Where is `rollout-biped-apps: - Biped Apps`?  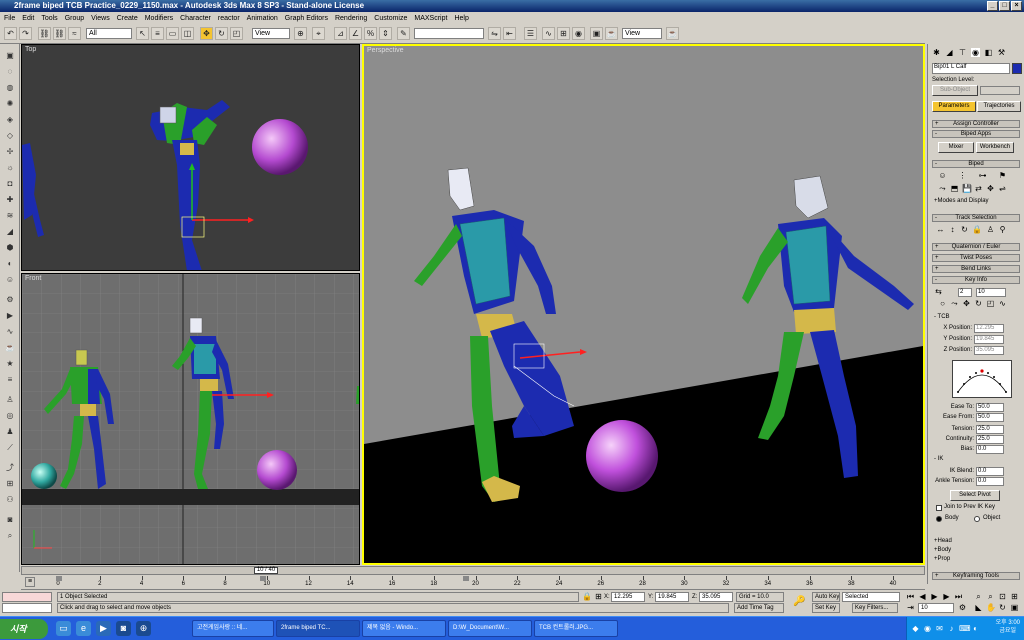 rollout-biped-apps: - Biped Apps is located at coordinates (976, 134).